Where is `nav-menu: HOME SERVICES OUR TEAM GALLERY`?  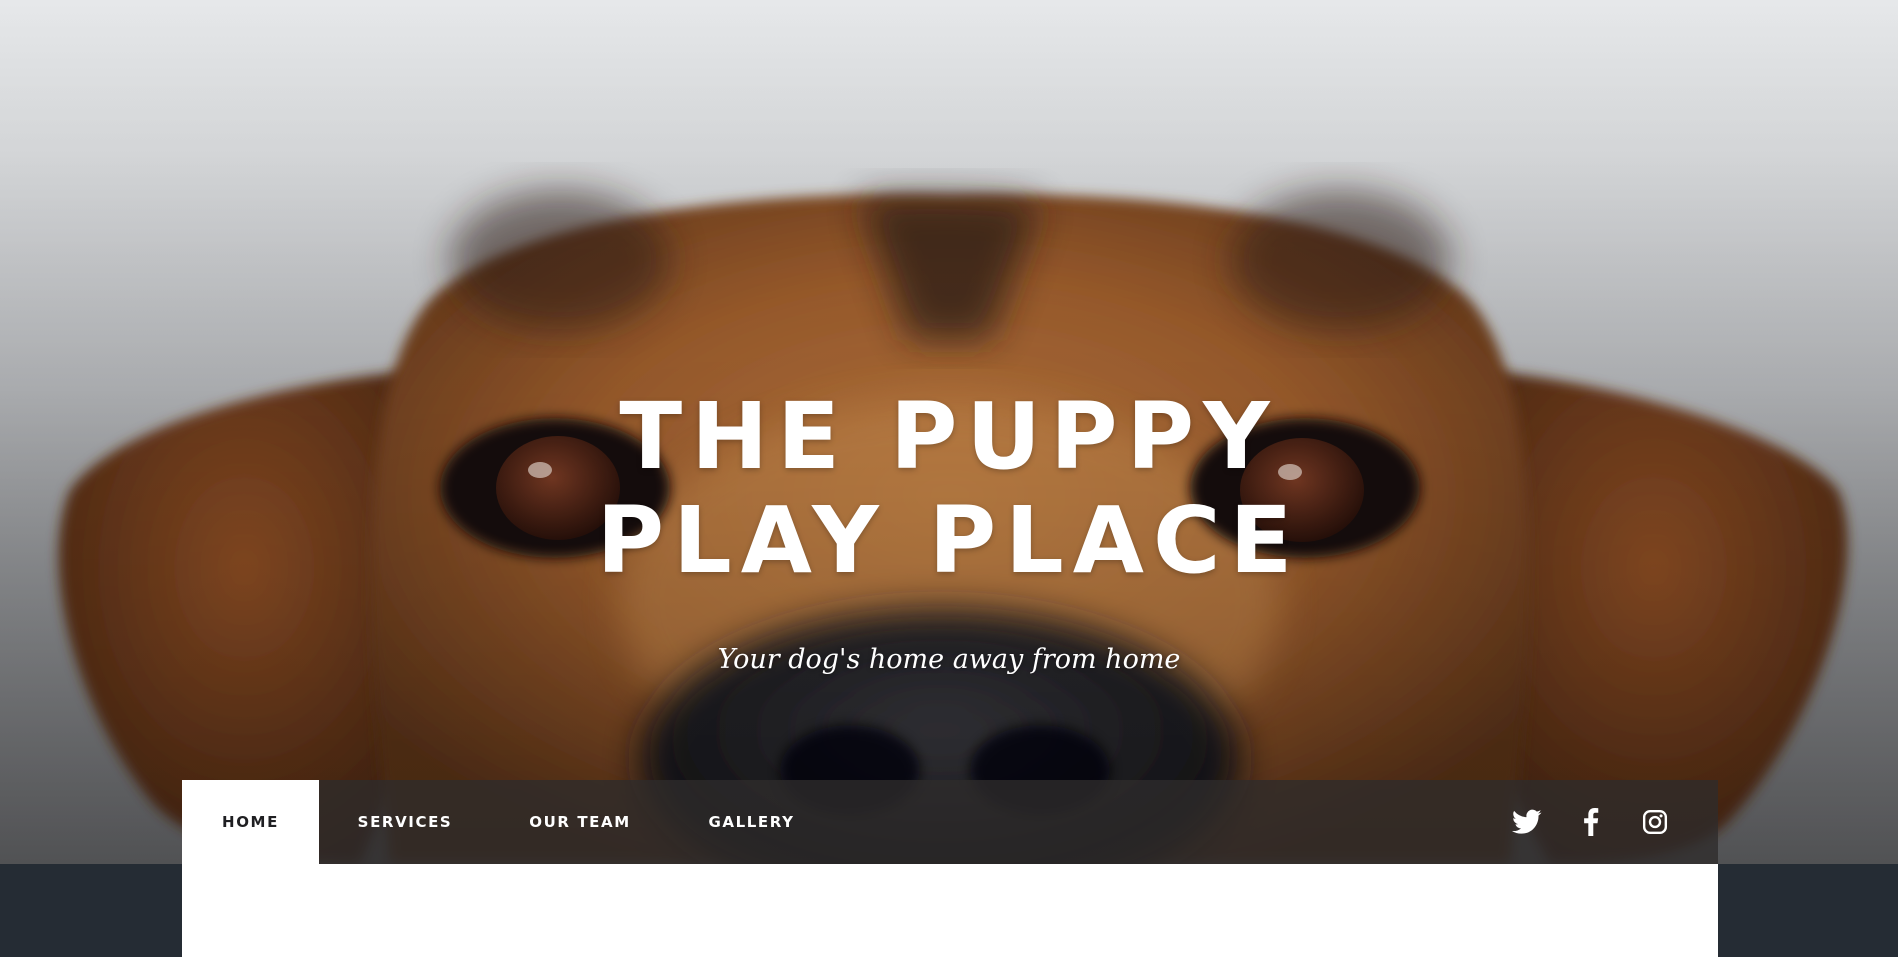
nav-menu: HOME SERVICES OUR TEAM GALLERY is located at coordinates (508, 822).